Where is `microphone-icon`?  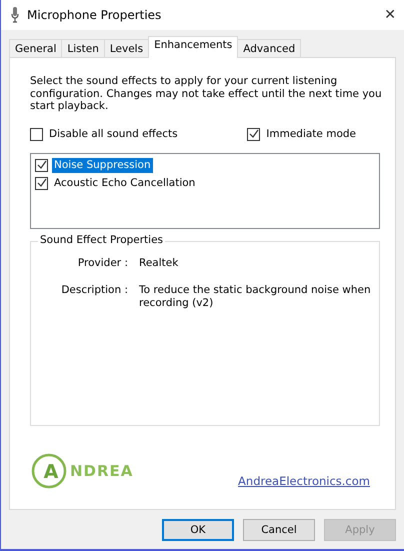
microphone-icon is located at coordinates (15, 15).